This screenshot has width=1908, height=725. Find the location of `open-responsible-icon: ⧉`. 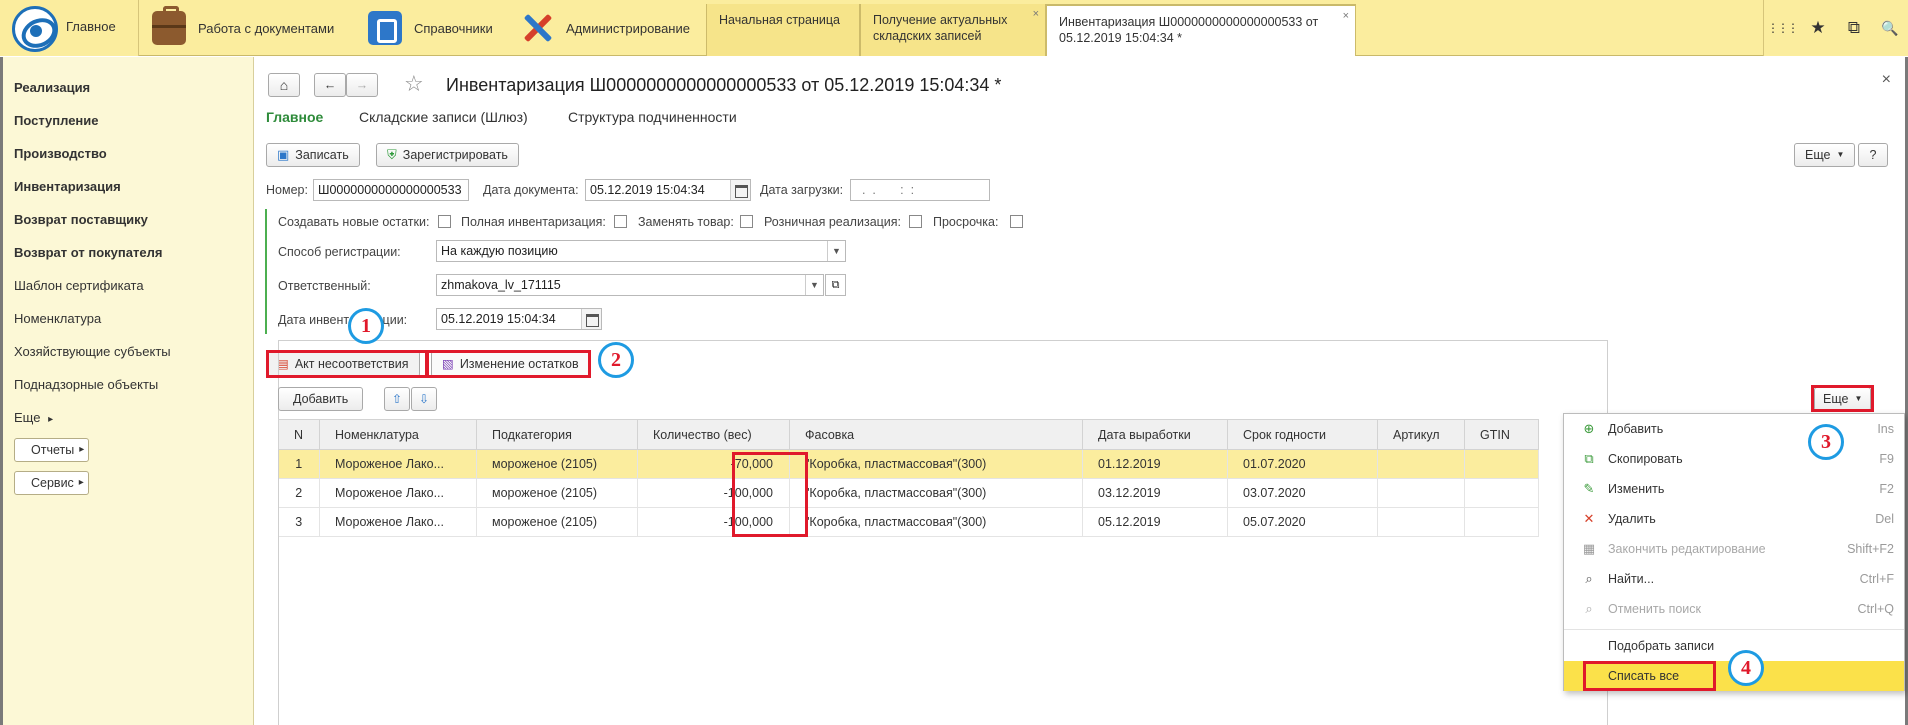

open-responsible-icon: ⧉ is located at coordinates (835, 285).